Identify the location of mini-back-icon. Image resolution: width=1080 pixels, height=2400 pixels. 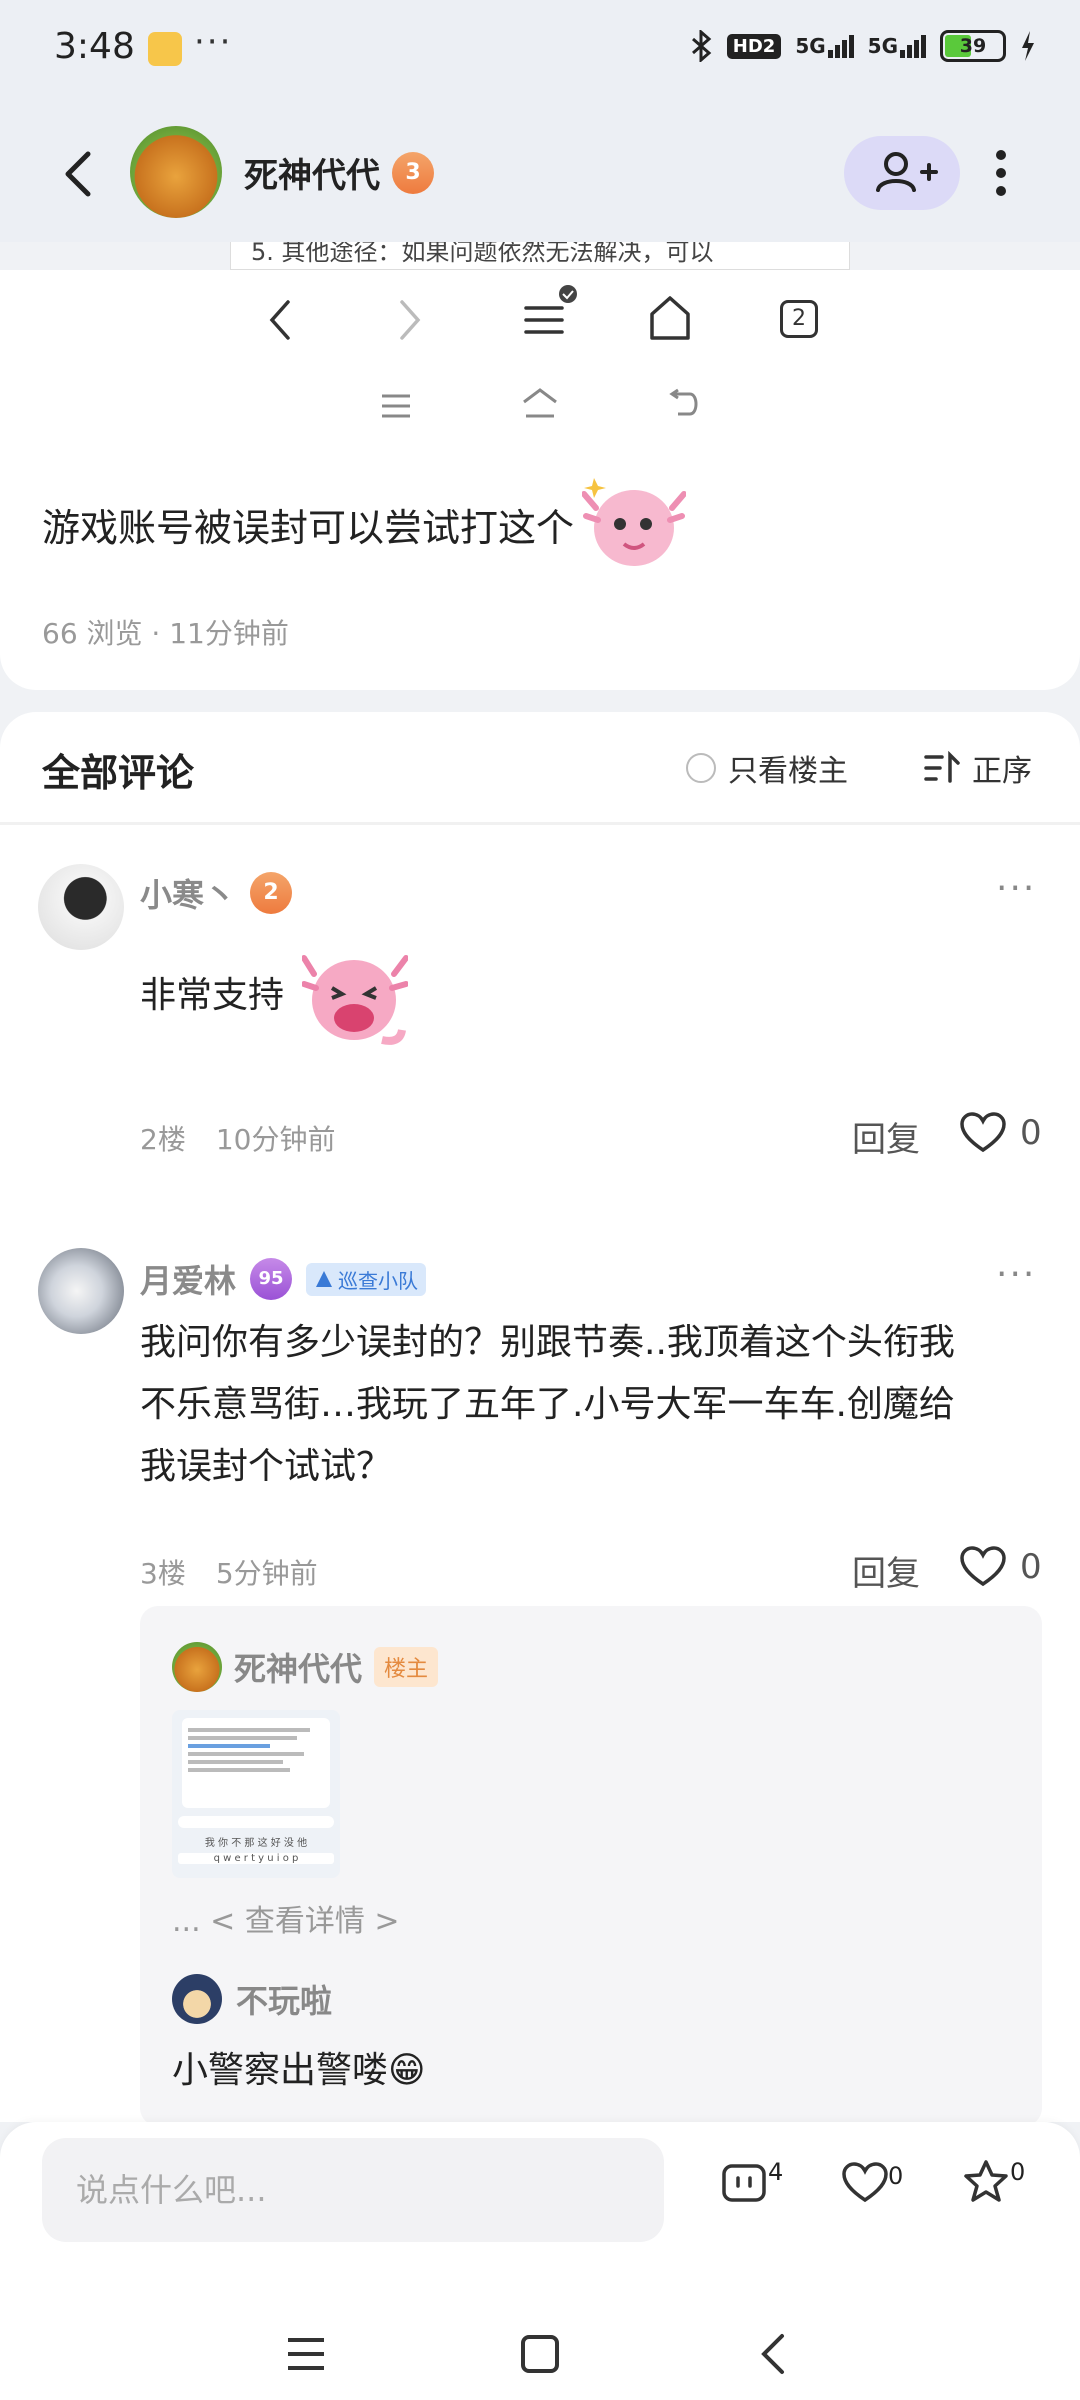
(684, 404).